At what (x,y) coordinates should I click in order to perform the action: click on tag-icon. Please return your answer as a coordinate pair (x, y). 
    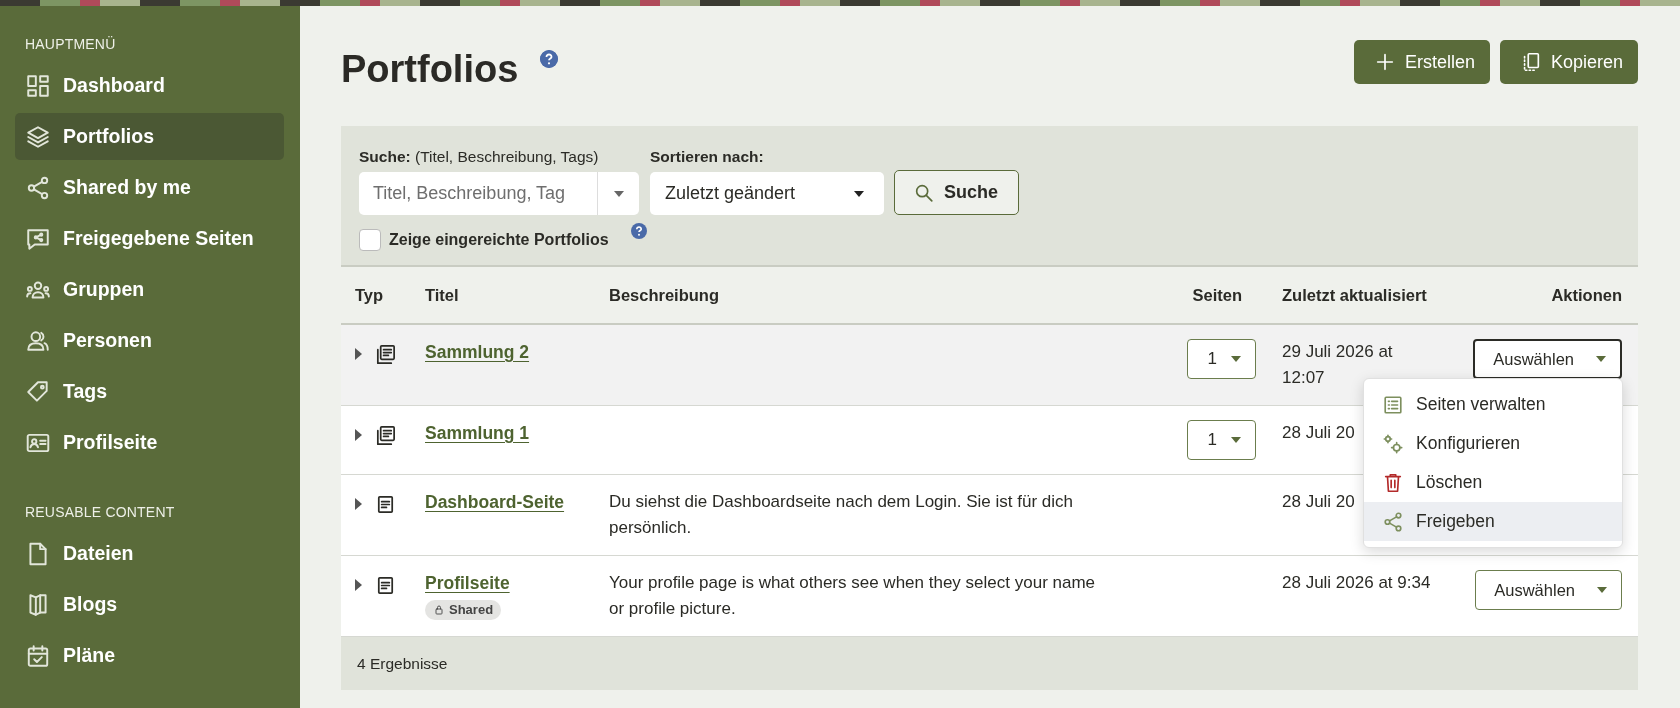
    Looking at the image, I should click on (38, 391).